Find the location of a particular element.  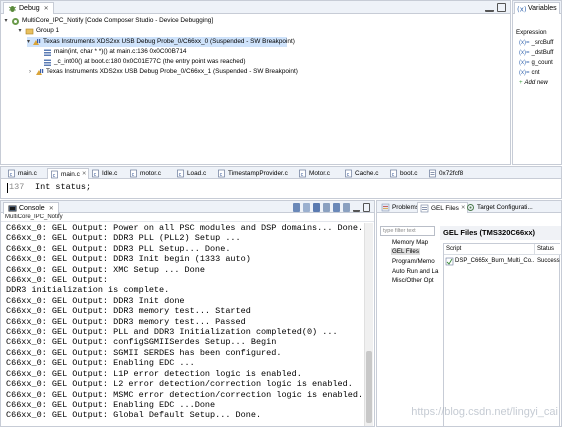

variable-row: (x)= cnt is located at coordinates (529, 73).